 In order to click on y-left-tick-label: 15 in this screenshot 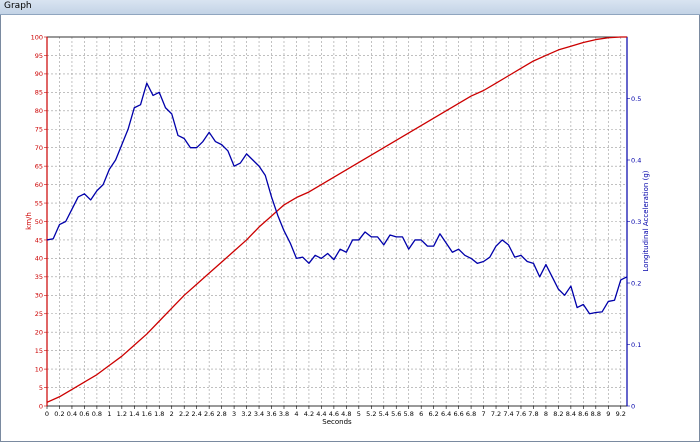, I will do `click(39, 351)`.